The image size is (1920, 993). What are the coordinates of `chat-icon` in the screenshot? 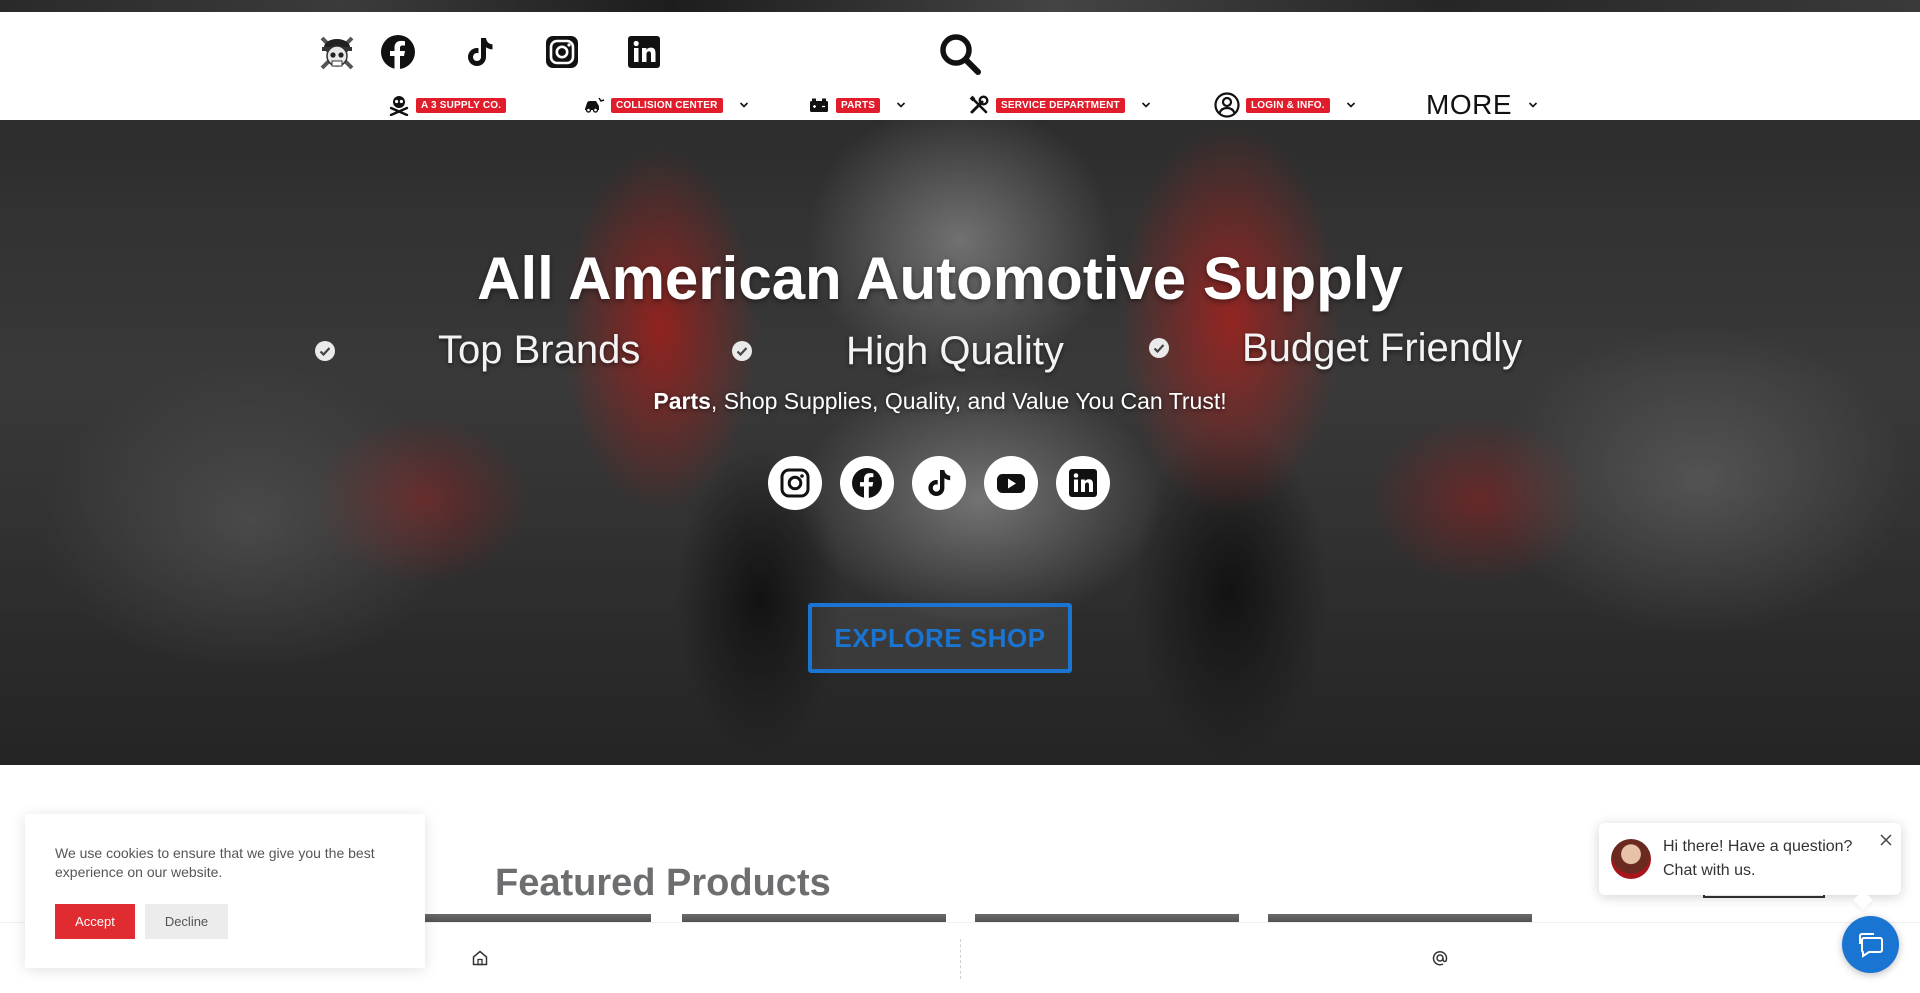 It's located at (1870, 945).